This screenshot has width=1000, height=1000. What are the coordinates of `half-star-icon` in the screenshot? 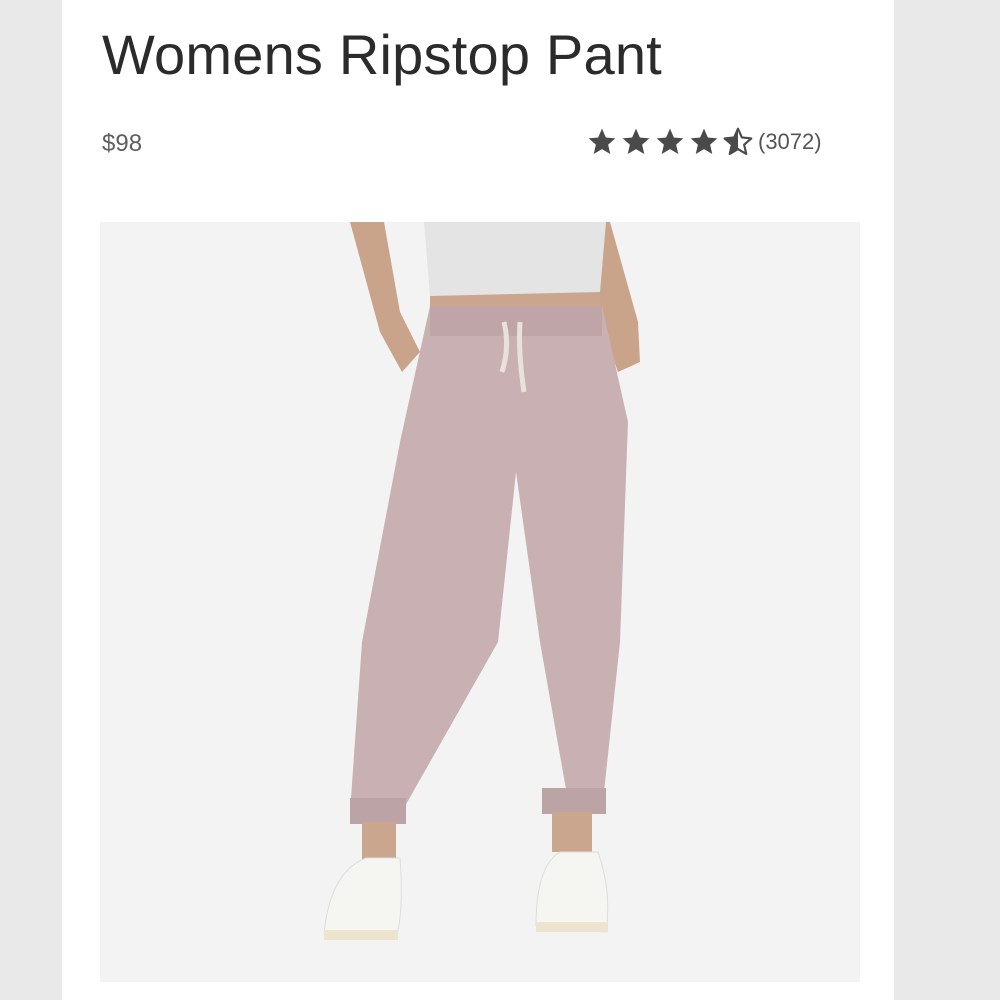 It's located at (738, 141).